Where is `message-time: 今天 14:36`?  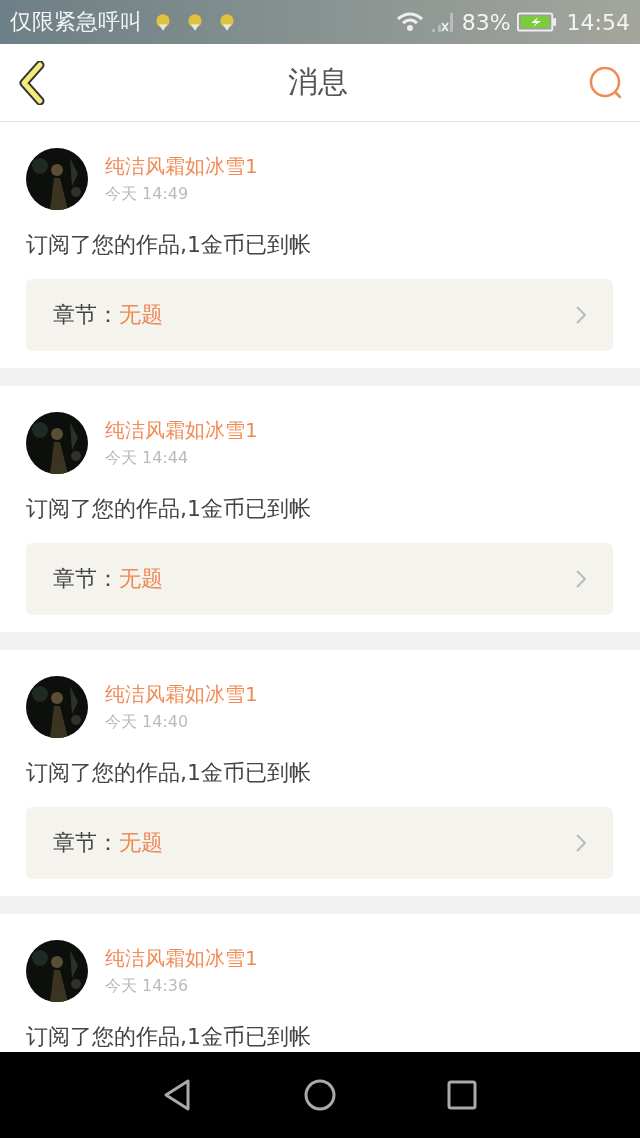
message-time: 今天 14:36 is located at coordinates (147, 986).